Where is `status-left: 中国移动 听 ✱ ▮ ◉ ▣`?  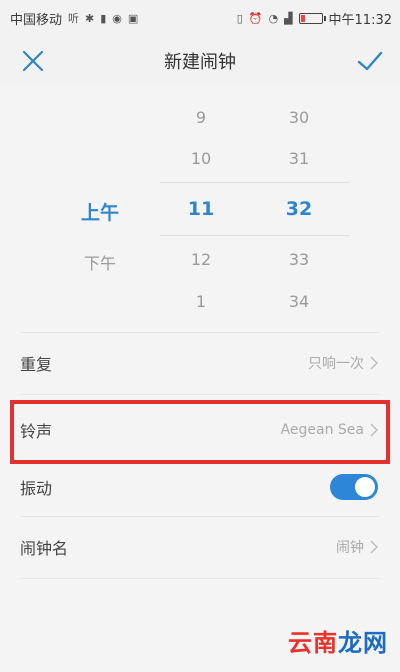
status-left: 中国移动 听 ✱ ▮ ◉ ▣ is located at coordinates (74, 18).